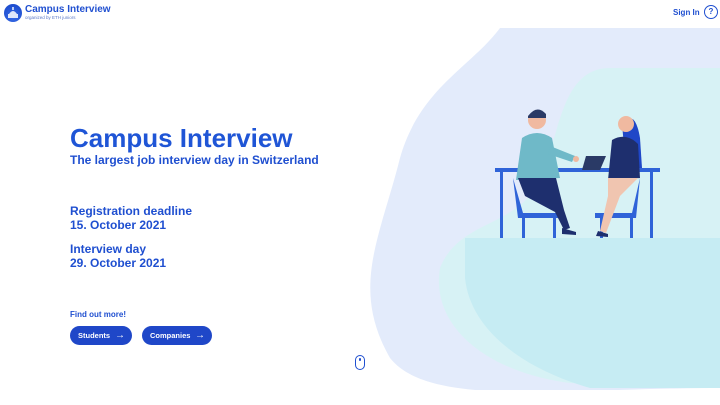 Image resolution: width=720 pixels, height=405 pixels. I want to click on mouse-wheel, so click(360, 359).